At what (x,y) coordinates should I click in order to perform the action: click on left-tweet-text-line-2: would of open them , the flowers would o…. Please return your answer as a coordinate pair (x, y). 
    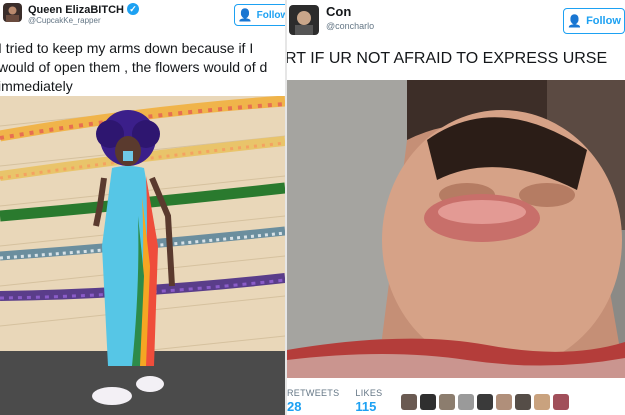
    Looking at the image, I should click on (134, 67).